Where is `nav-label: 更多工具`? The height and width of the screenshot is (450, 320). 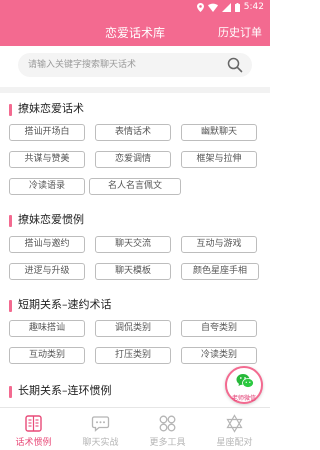
nav-label: 更多工具 is located at coordinates (167, 443).